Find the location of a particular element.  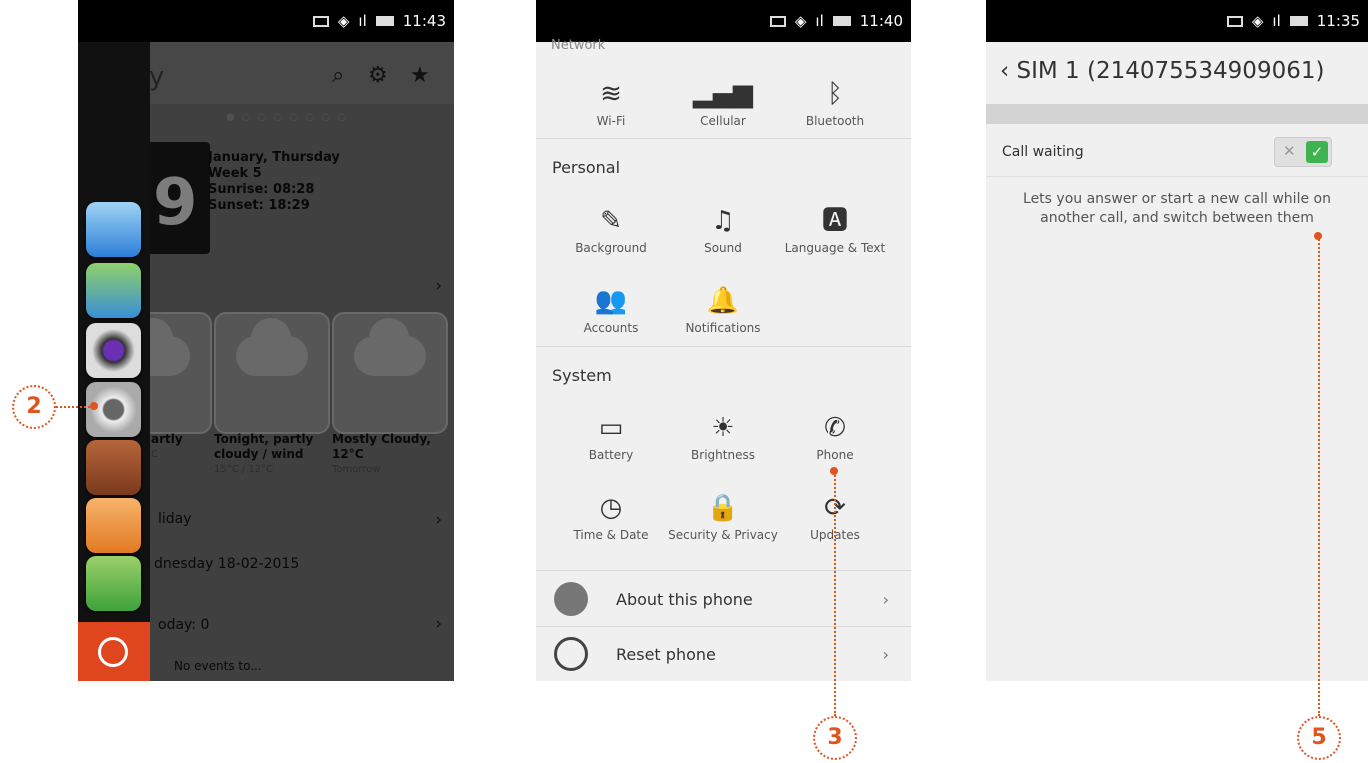

tile-security: 🔒 Security & Privacy is located at coordinates (723, 516).